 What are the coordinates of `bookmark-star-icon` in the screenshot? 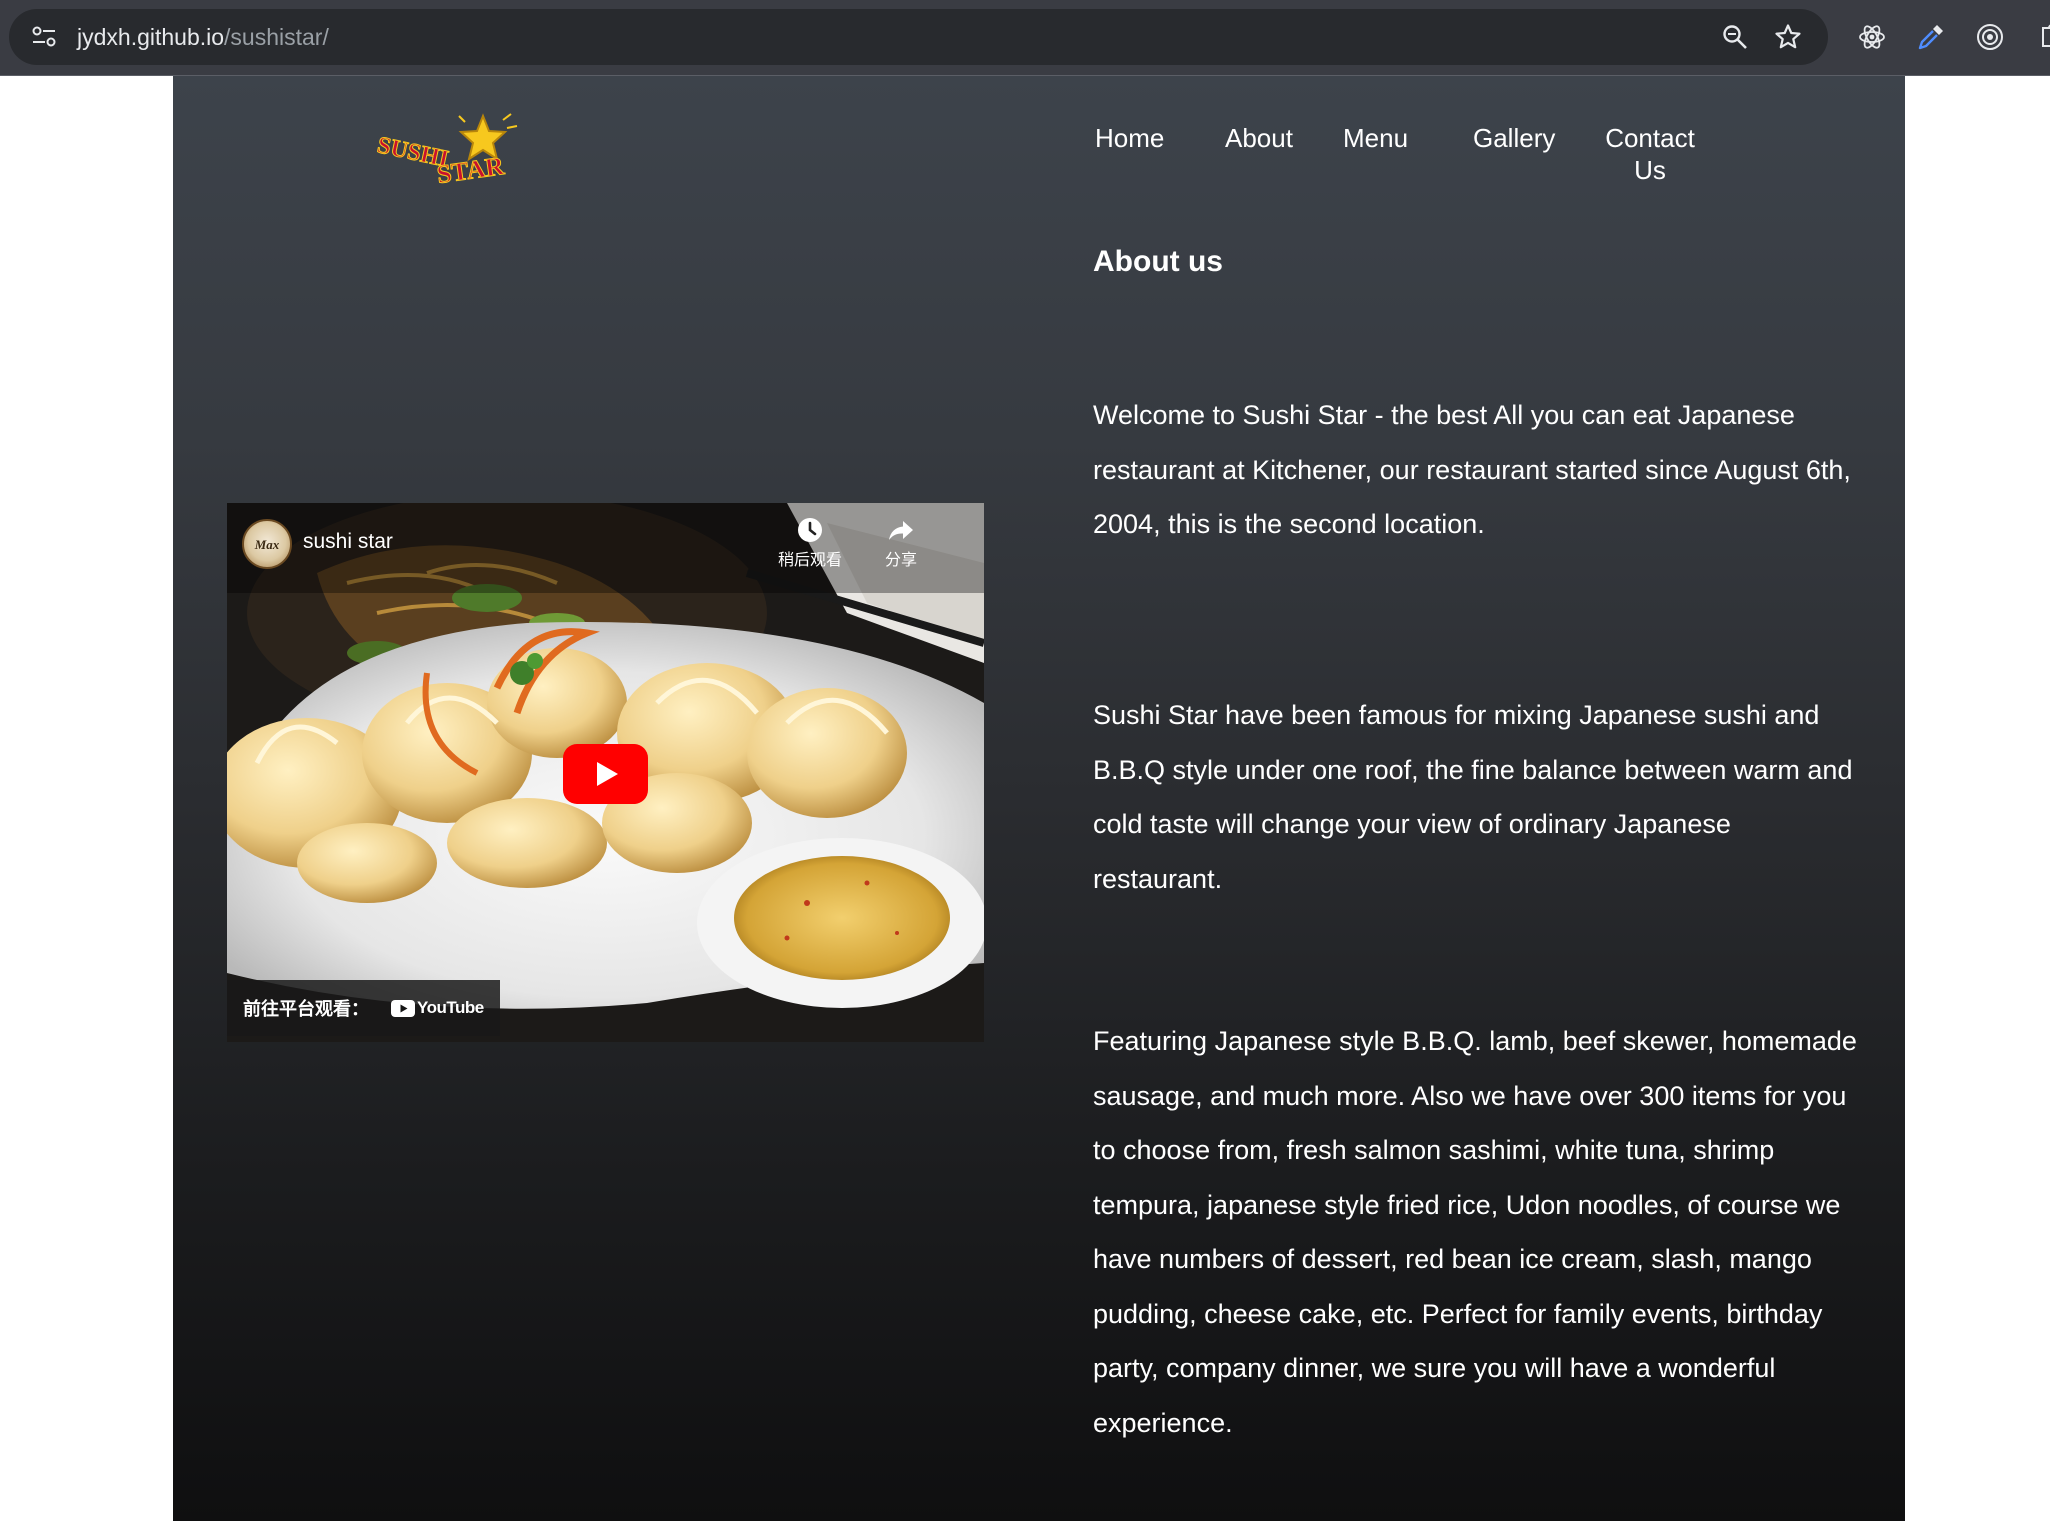 It's located at (1788, 37).